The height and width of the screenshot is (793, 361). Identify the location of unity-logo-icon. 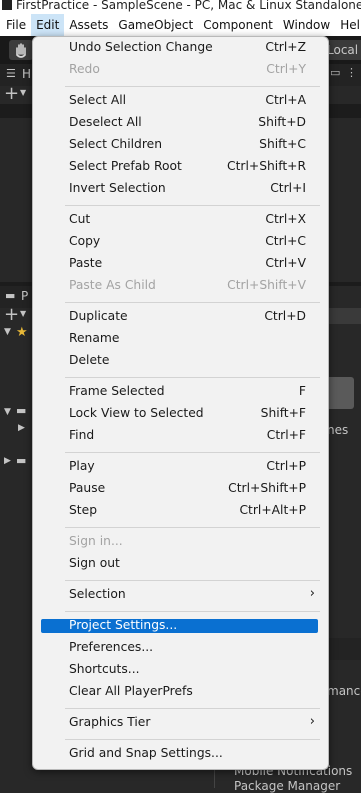
(7, 5).